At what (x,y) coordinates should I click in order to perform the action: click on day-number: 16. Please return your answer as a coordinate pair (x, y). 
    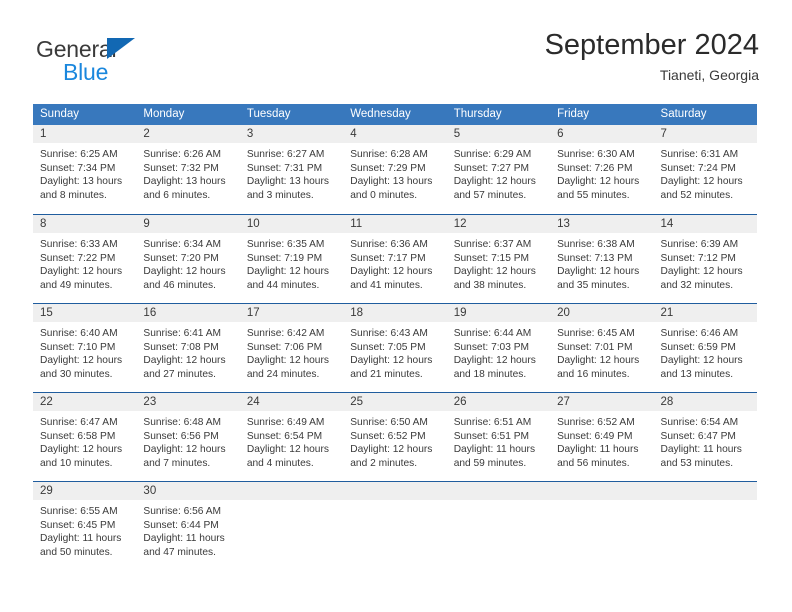
    Looking at the image, I should click on (150, 313).